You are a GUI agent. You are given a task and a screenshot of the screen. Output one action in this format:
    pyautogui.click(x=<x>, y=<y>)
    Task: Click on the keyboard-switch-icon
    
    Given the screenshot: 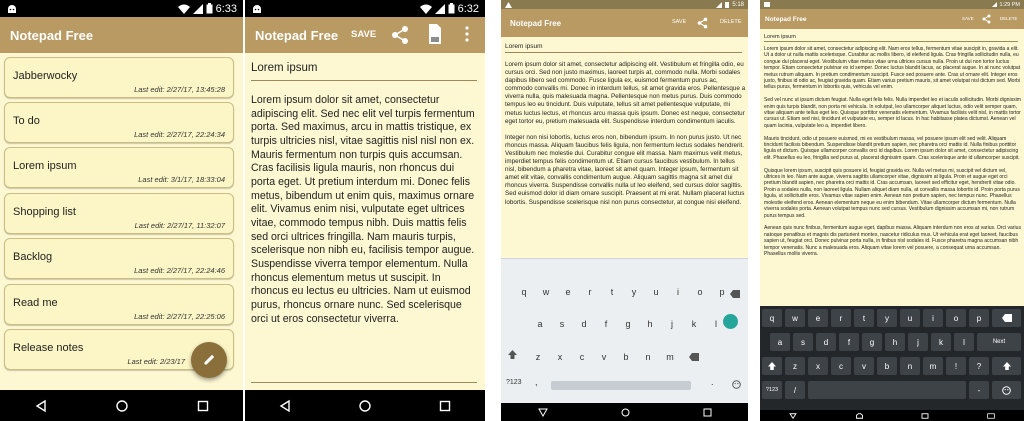 What is the action you would take?
    pyautogui.click(x=991, y=415)
    